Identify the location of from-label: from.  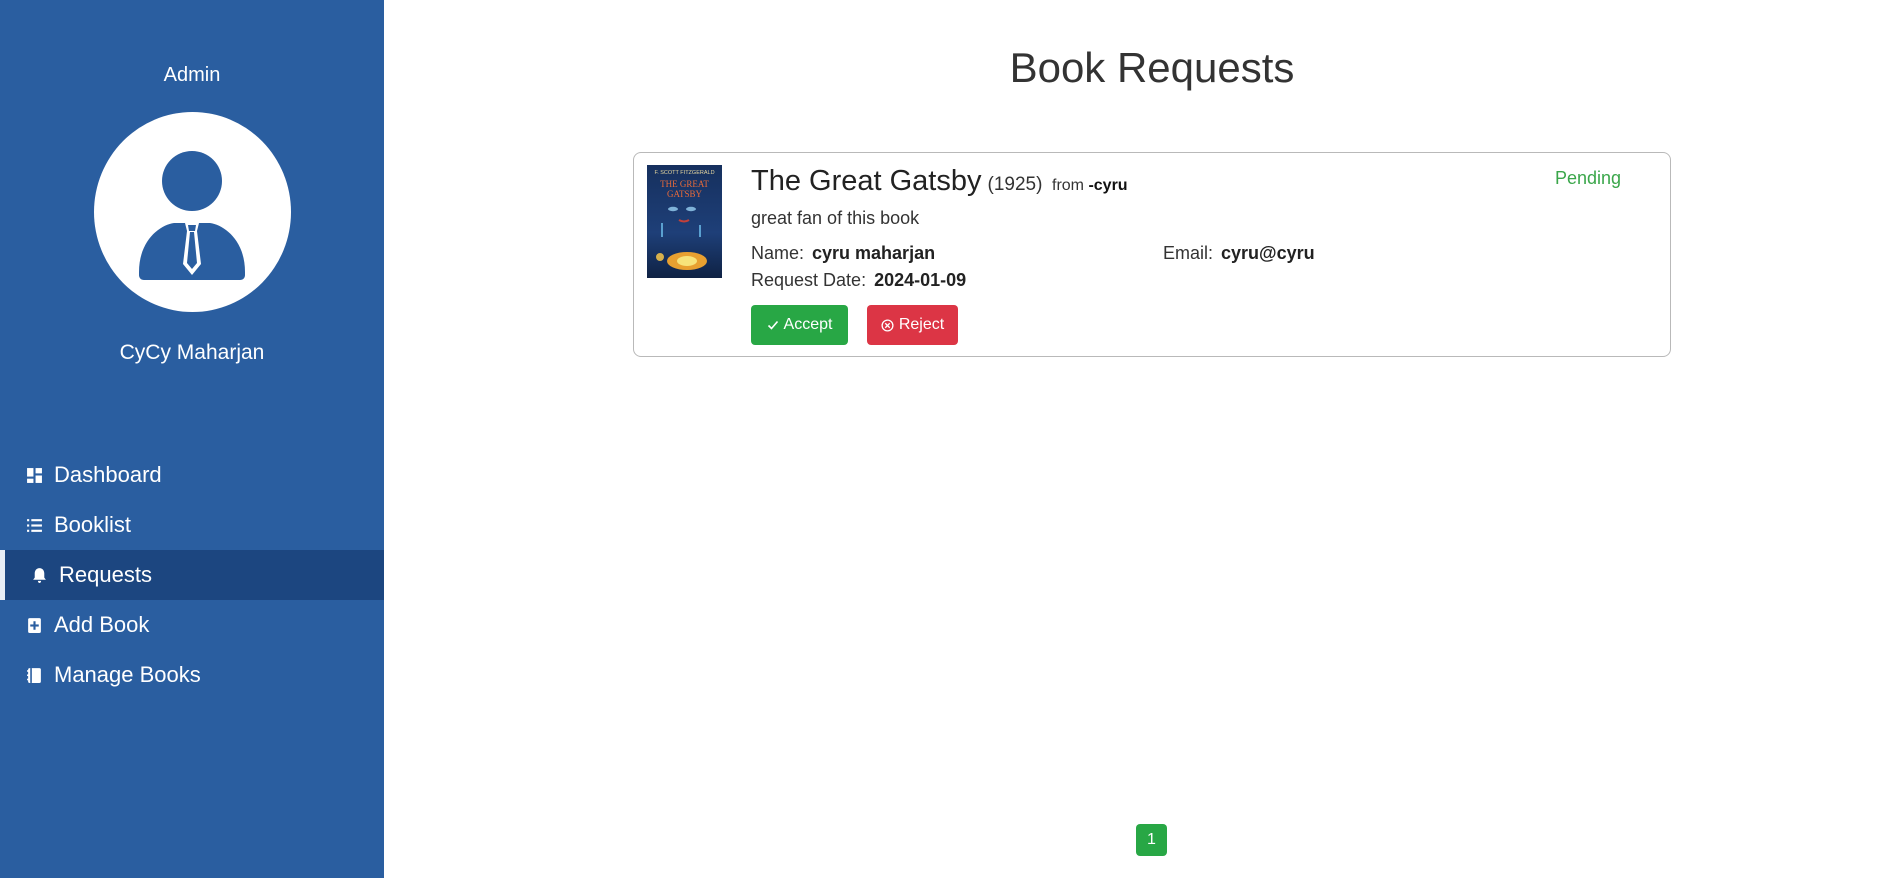
(1068, 185).